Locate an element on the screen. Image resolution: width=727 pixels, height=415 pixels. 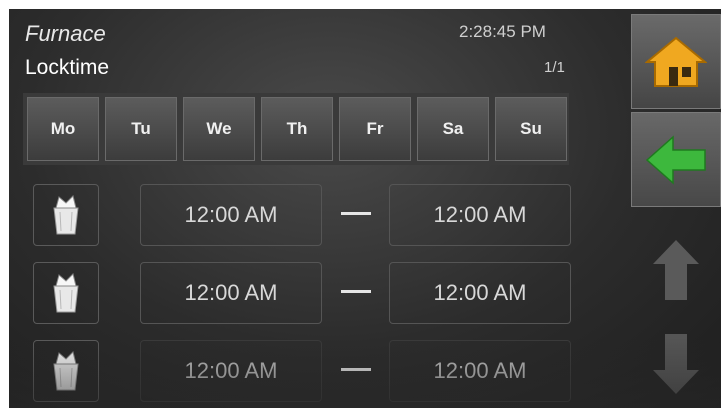
day-button-fr: Fr is located at coordinates (375, 129).